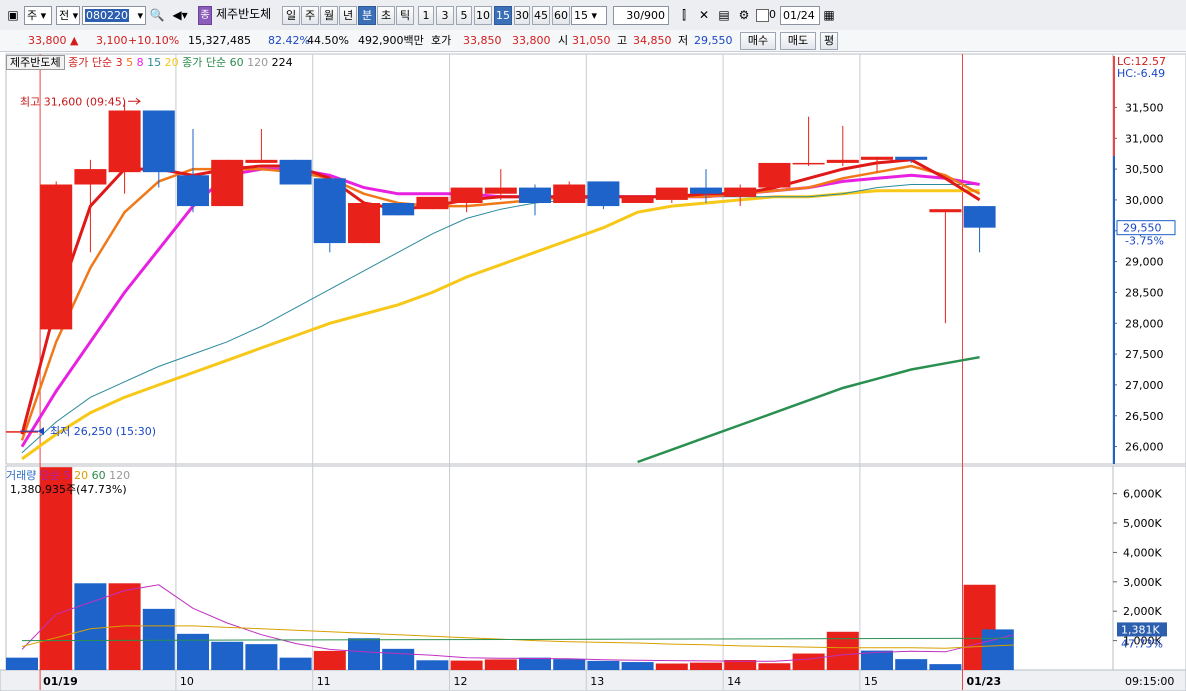  I want to click on period-tab-2: 월, so click(329, 15).